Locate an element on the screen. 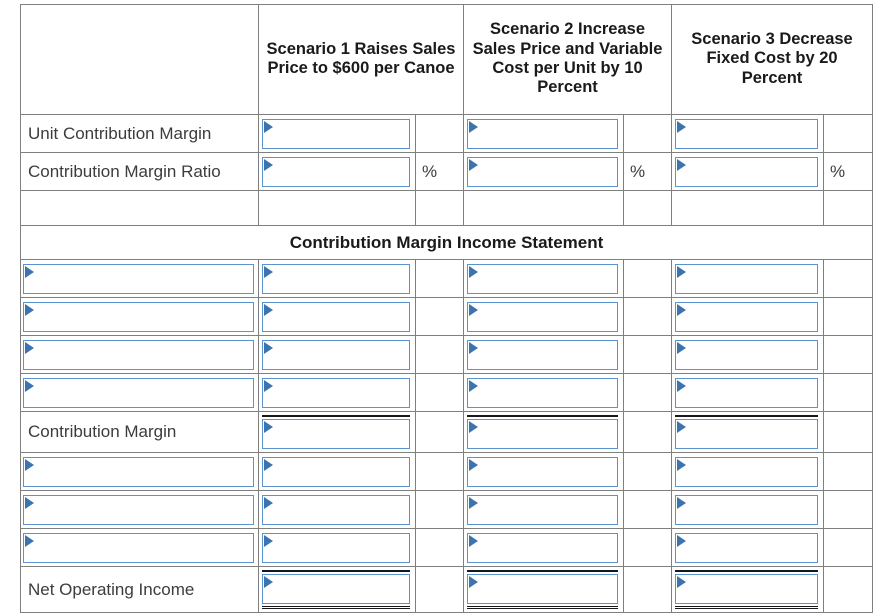  cell-statement-6-label is located at coordinates (139, 509).